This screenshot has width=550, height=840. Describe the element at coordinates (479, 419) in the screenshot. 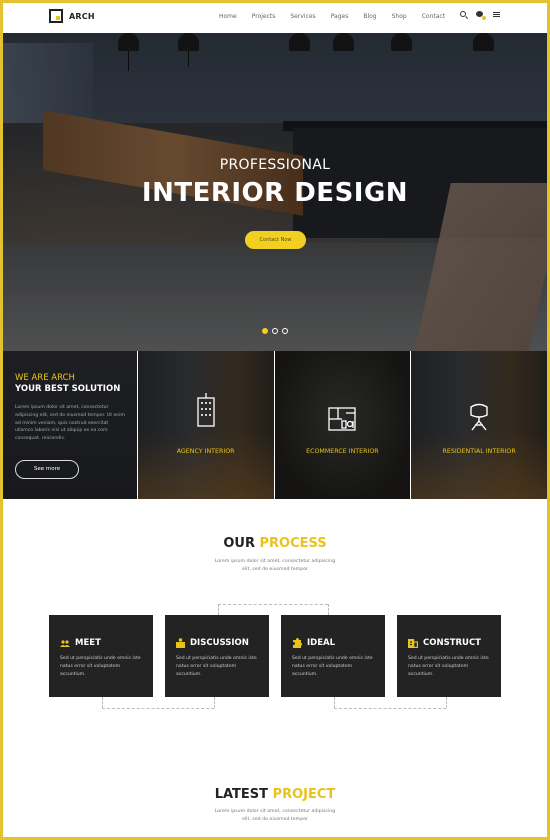

I see `chair-icon` at that location.